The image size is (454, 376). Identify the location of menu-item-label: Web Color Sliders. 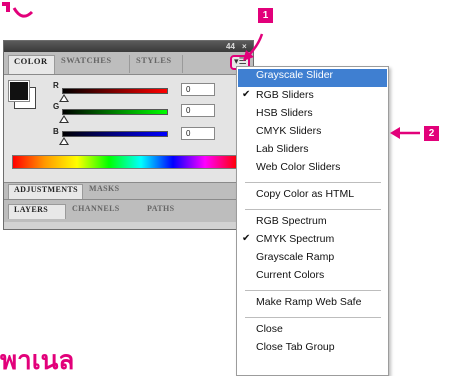
(298, 167).